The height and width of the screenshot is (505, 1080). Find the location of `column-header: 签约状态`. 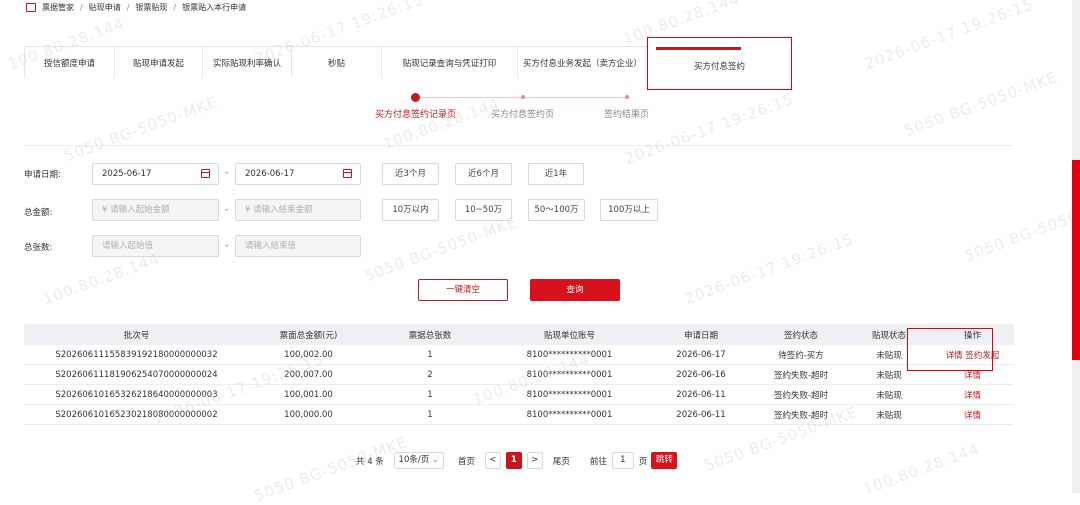

column-header: 签约状态 is located at coordinates (801, 334).